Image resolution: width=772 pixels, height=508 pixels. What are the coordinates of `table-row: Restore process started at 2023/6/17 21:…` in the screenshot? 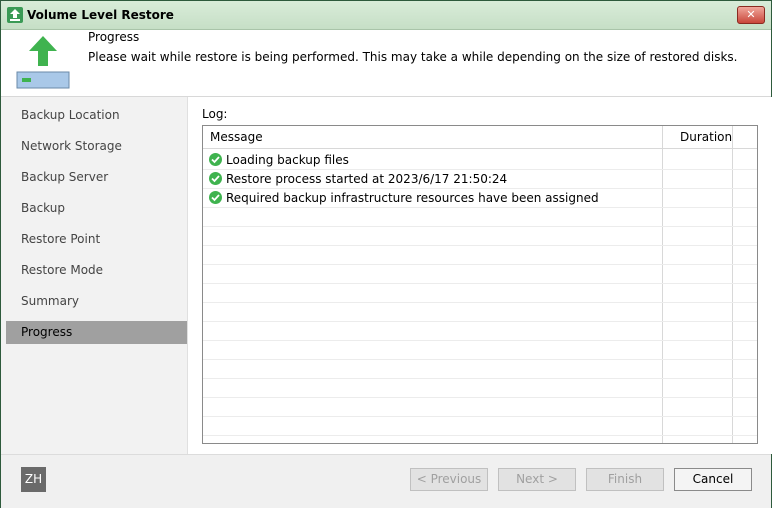 It's located at (480, 179).